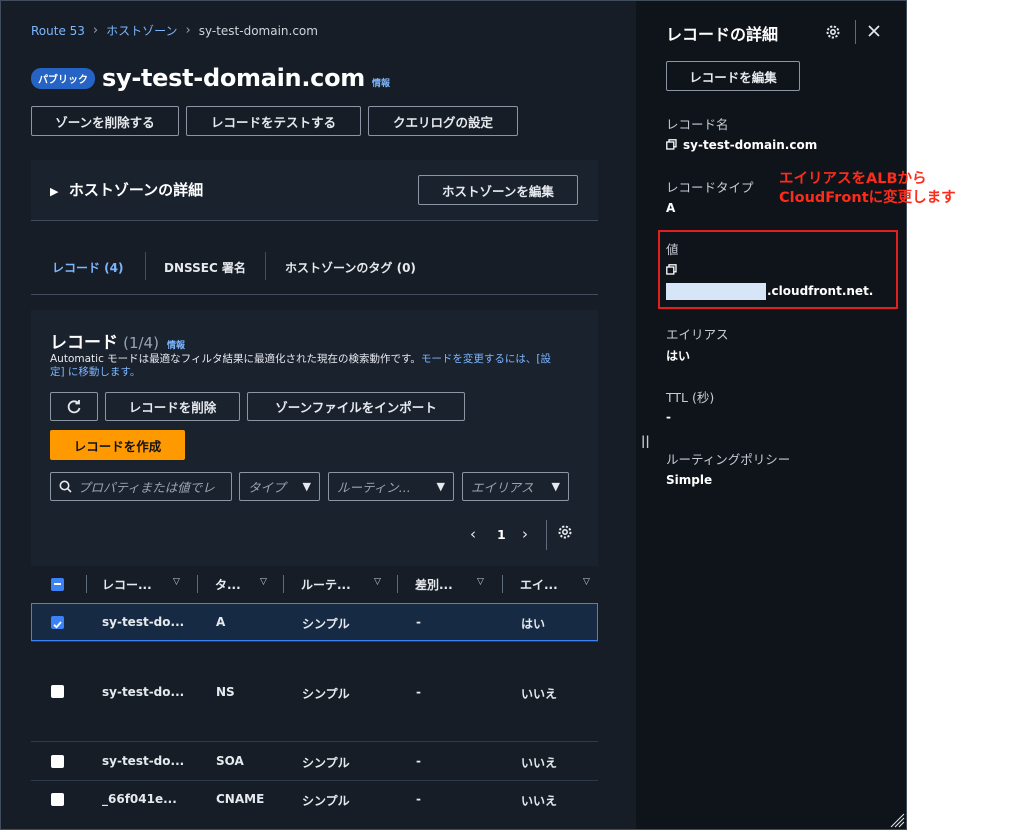 This screenshot has width=1009, height=830. I want to click on hosted-zone-details-title: ホストゾーンの詳細, so click(136, 190).